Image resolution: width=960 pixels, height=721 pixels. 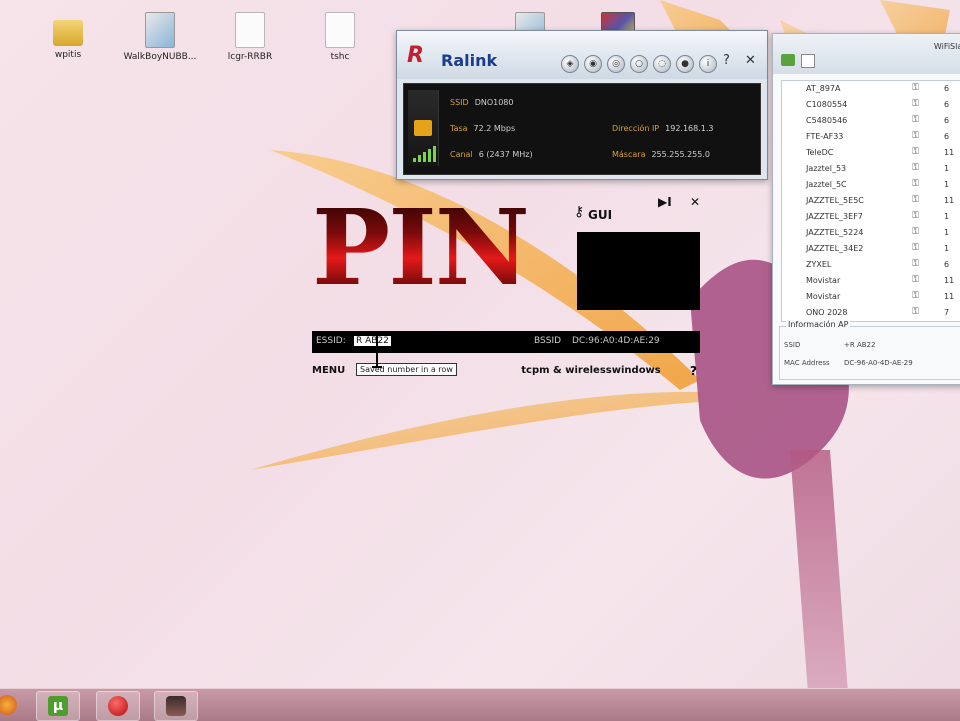 What do you see at coordinates (406, 369) in the screenshot?
I see `tooltip: Saved number in a row` at bounding box center [406, 369].